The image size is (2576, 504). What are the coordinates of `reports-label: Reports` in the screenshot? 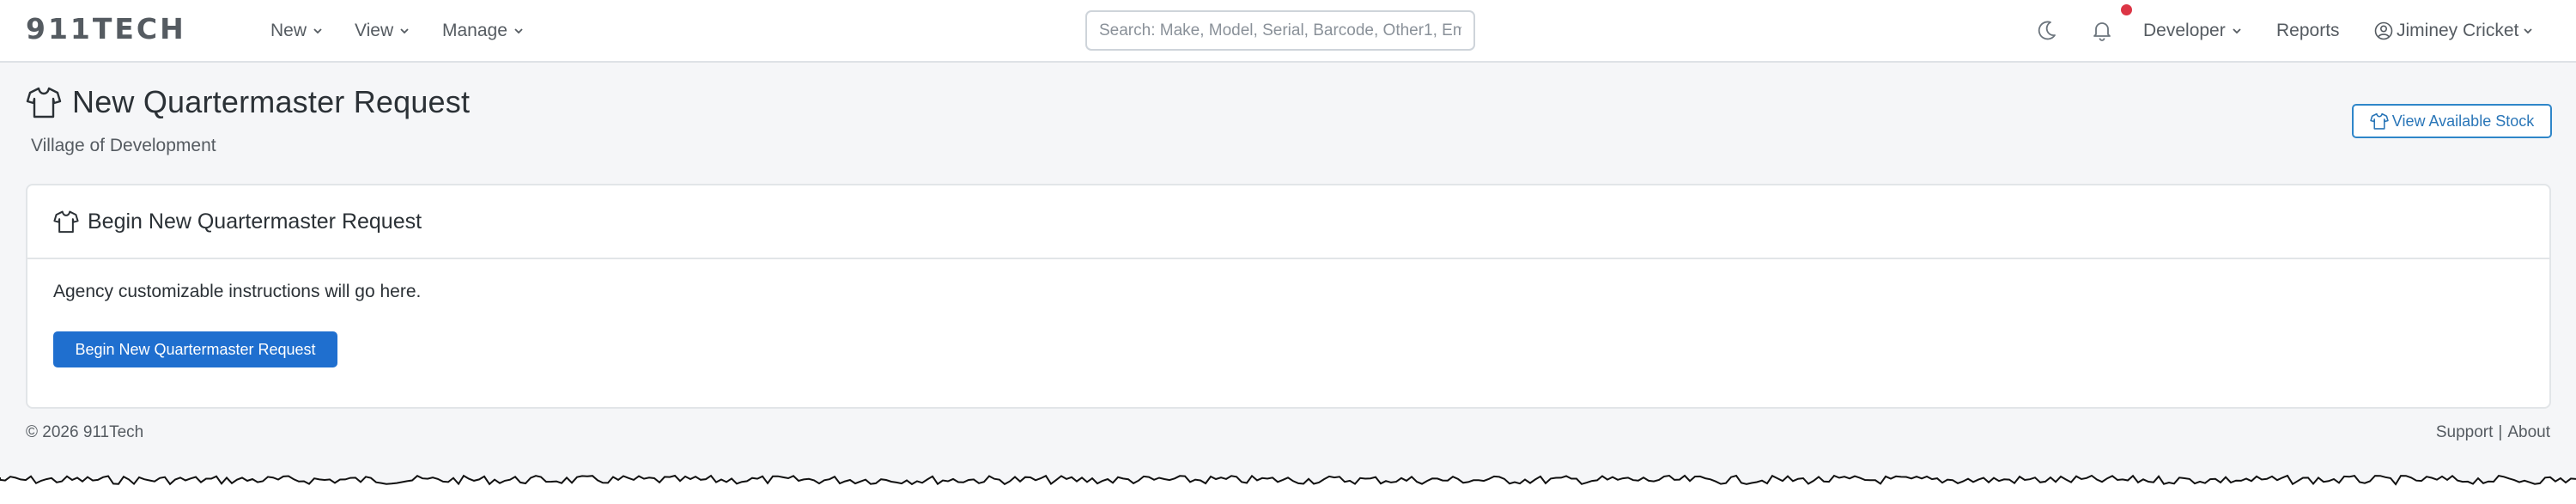 It's located at (2308, 30).